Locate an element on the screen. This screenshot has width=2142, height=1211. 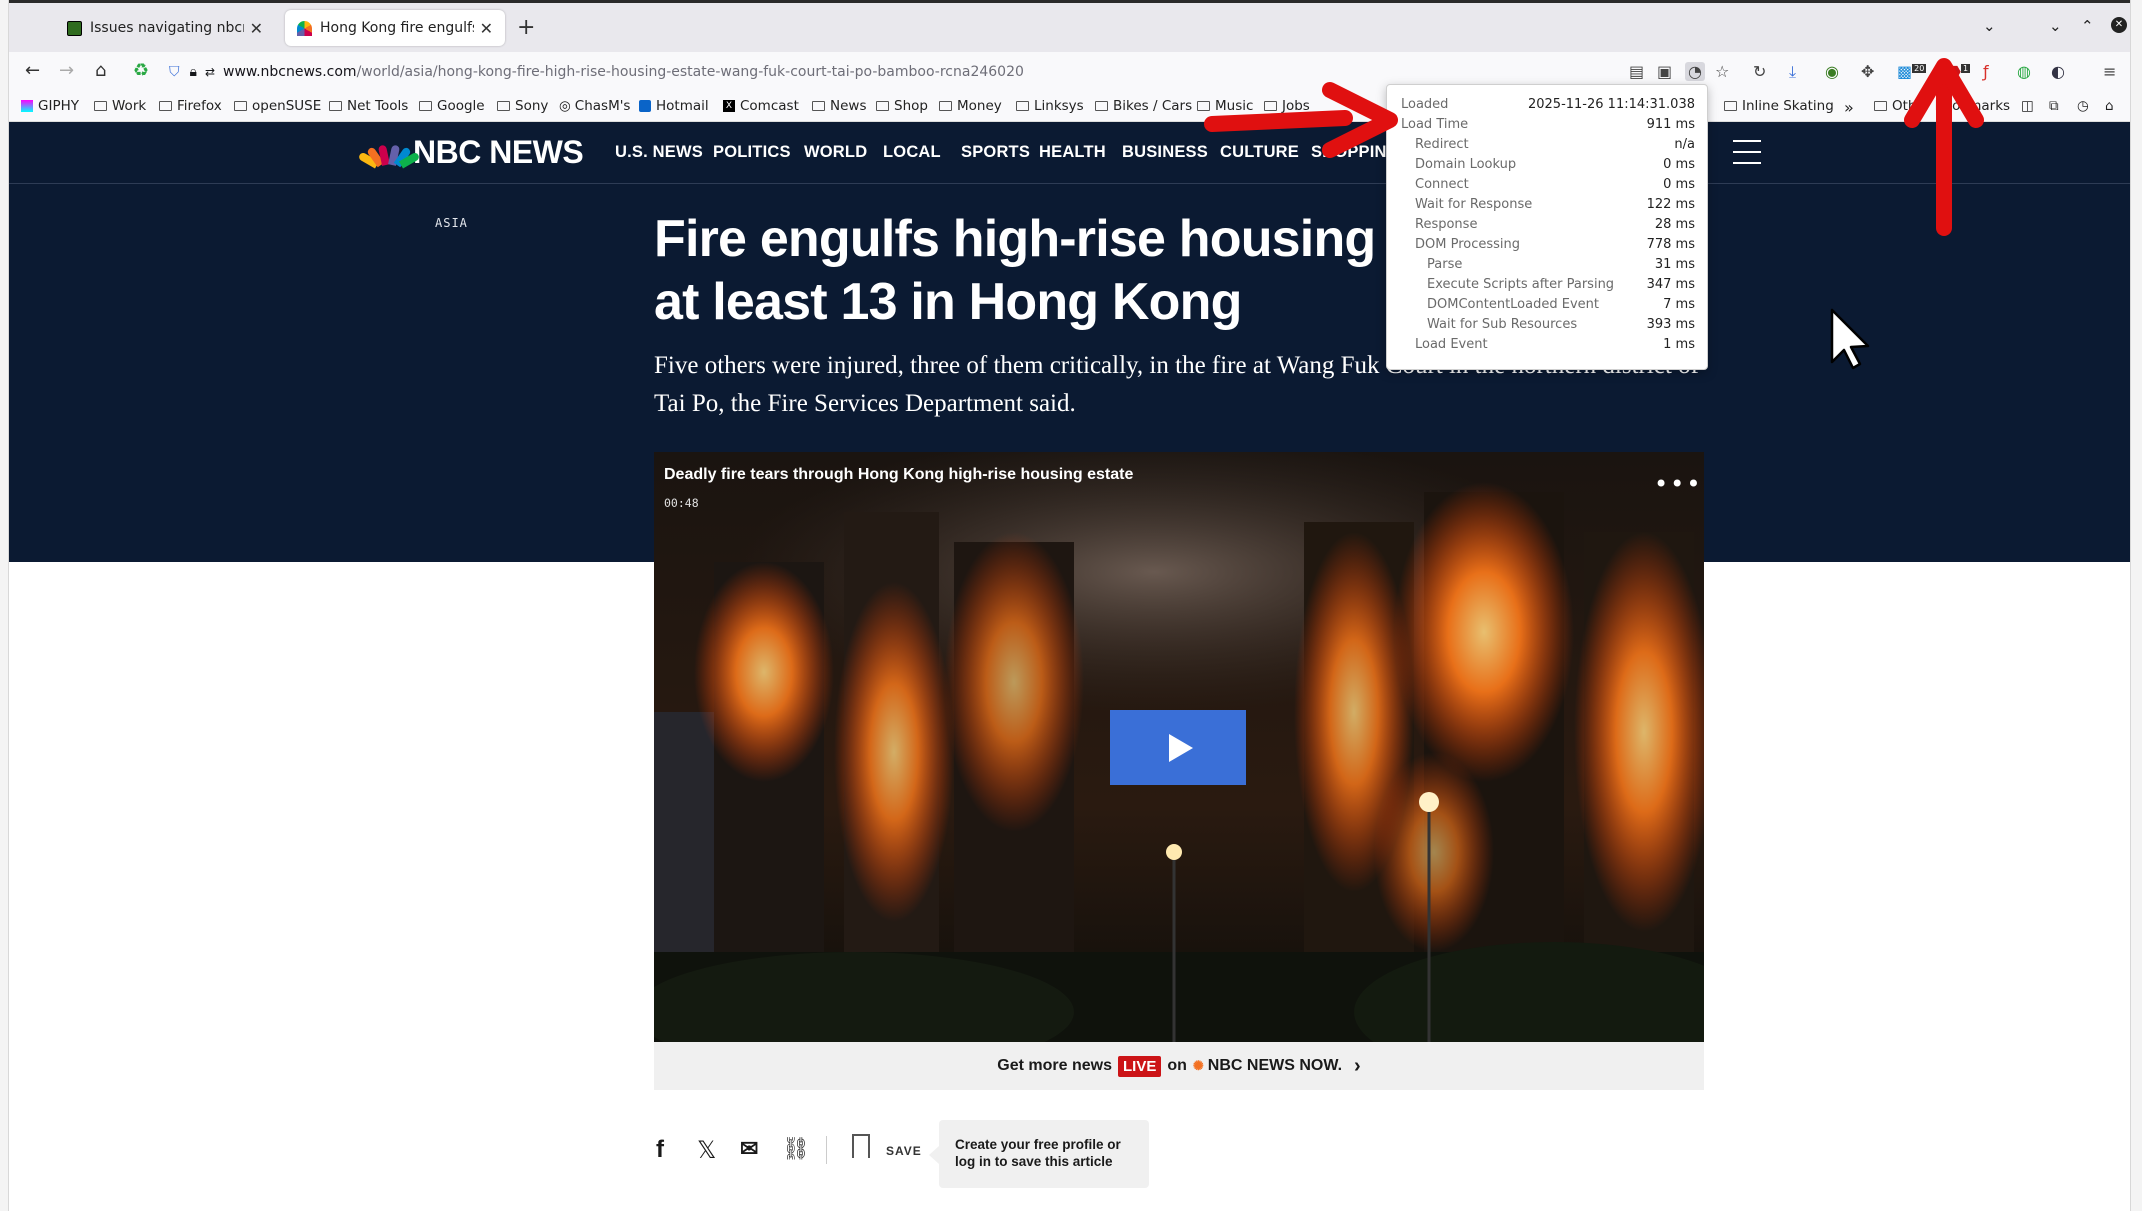
downloads-icon: ⤓ is located at coordinates (1792, 72).